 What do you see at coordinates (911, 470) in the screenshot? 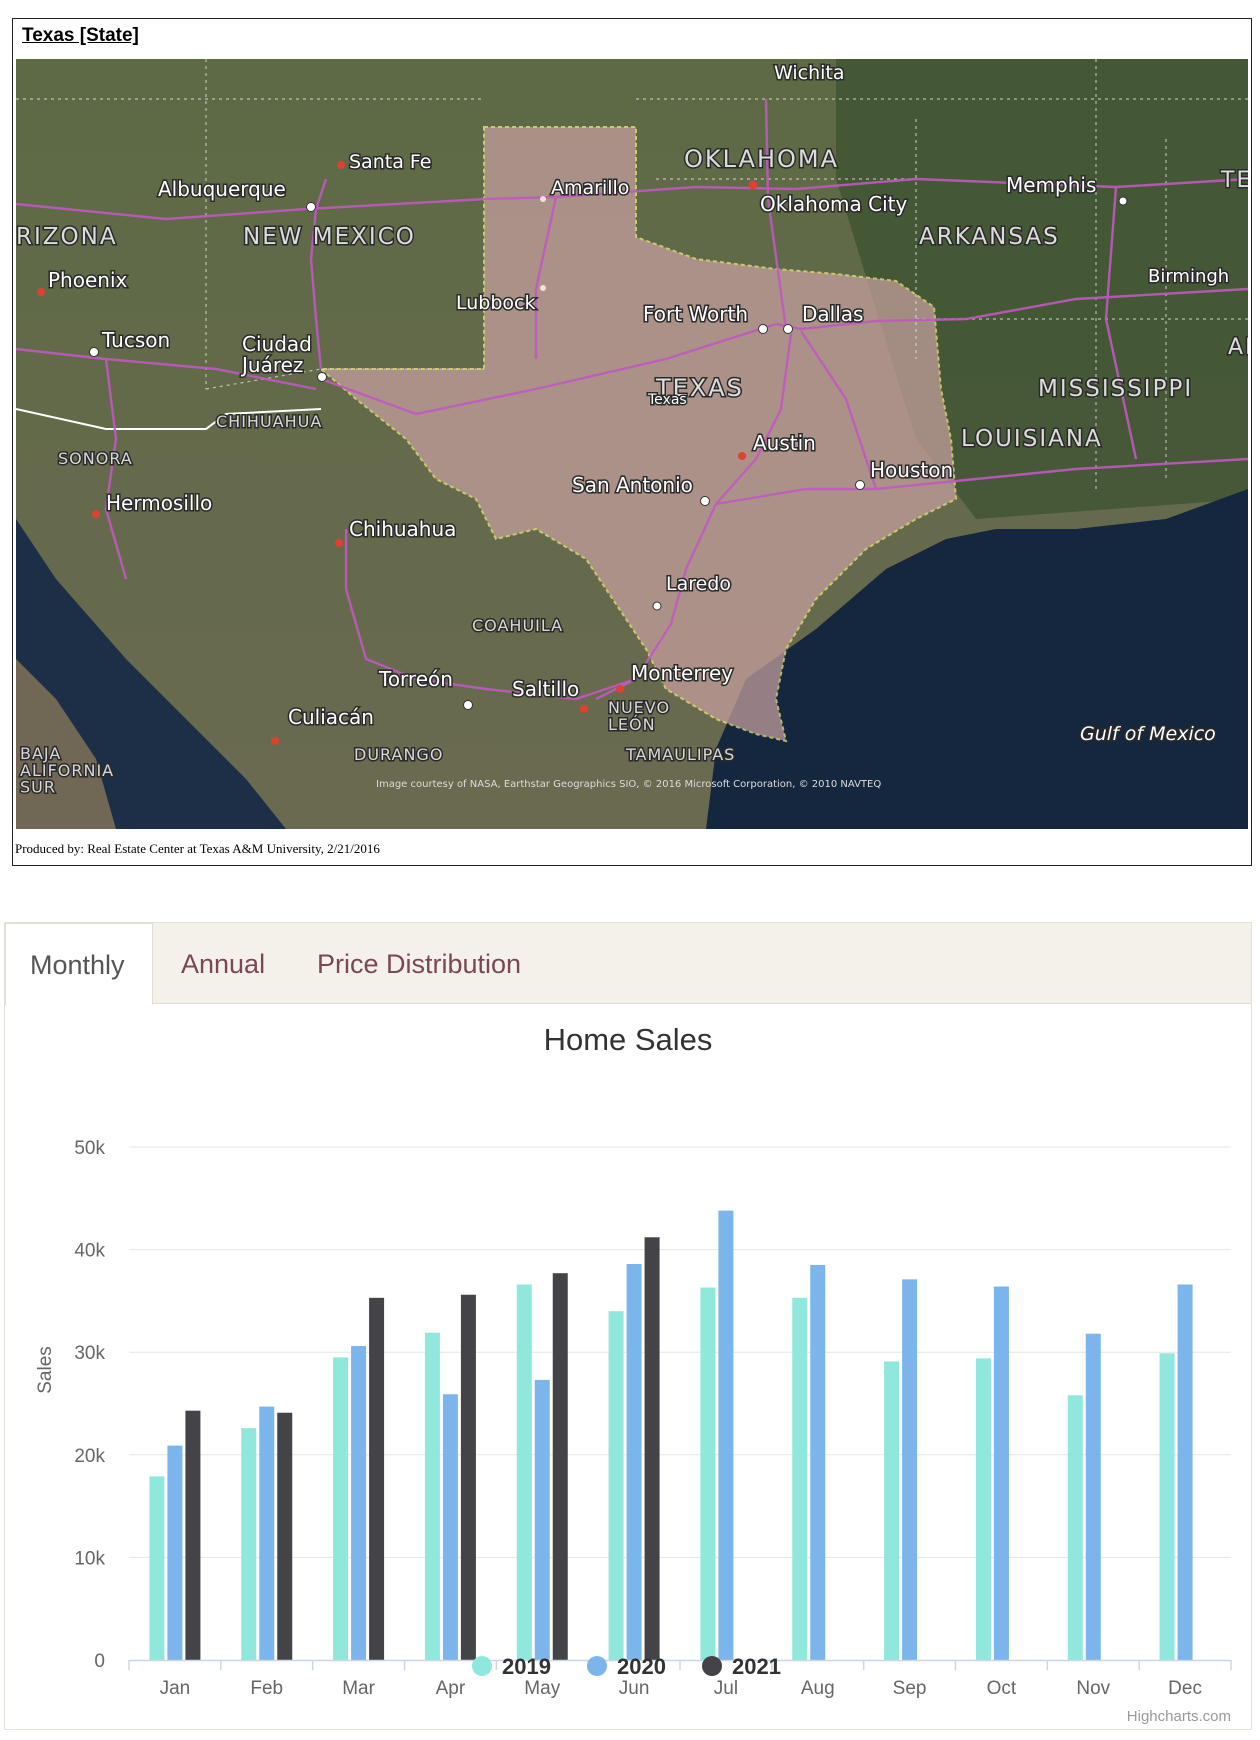
I see `label-houston: Houston` at bounding box center [911, 470].